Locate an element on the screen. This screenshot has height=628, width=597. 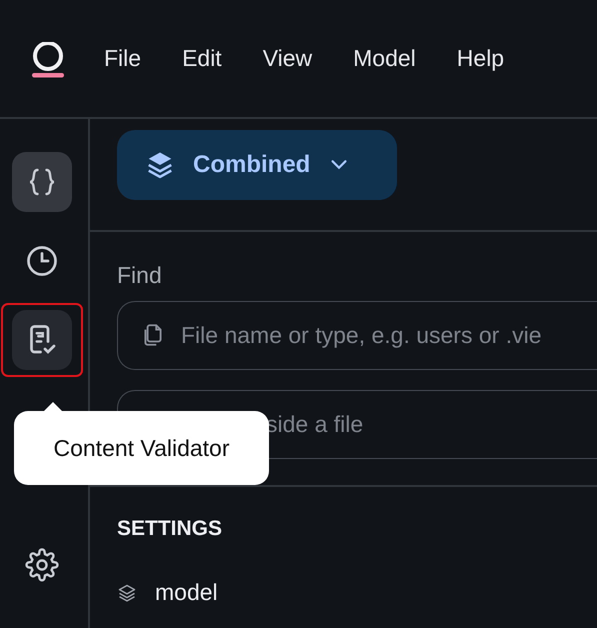
logo-icon is located at coordinates (48, 60).